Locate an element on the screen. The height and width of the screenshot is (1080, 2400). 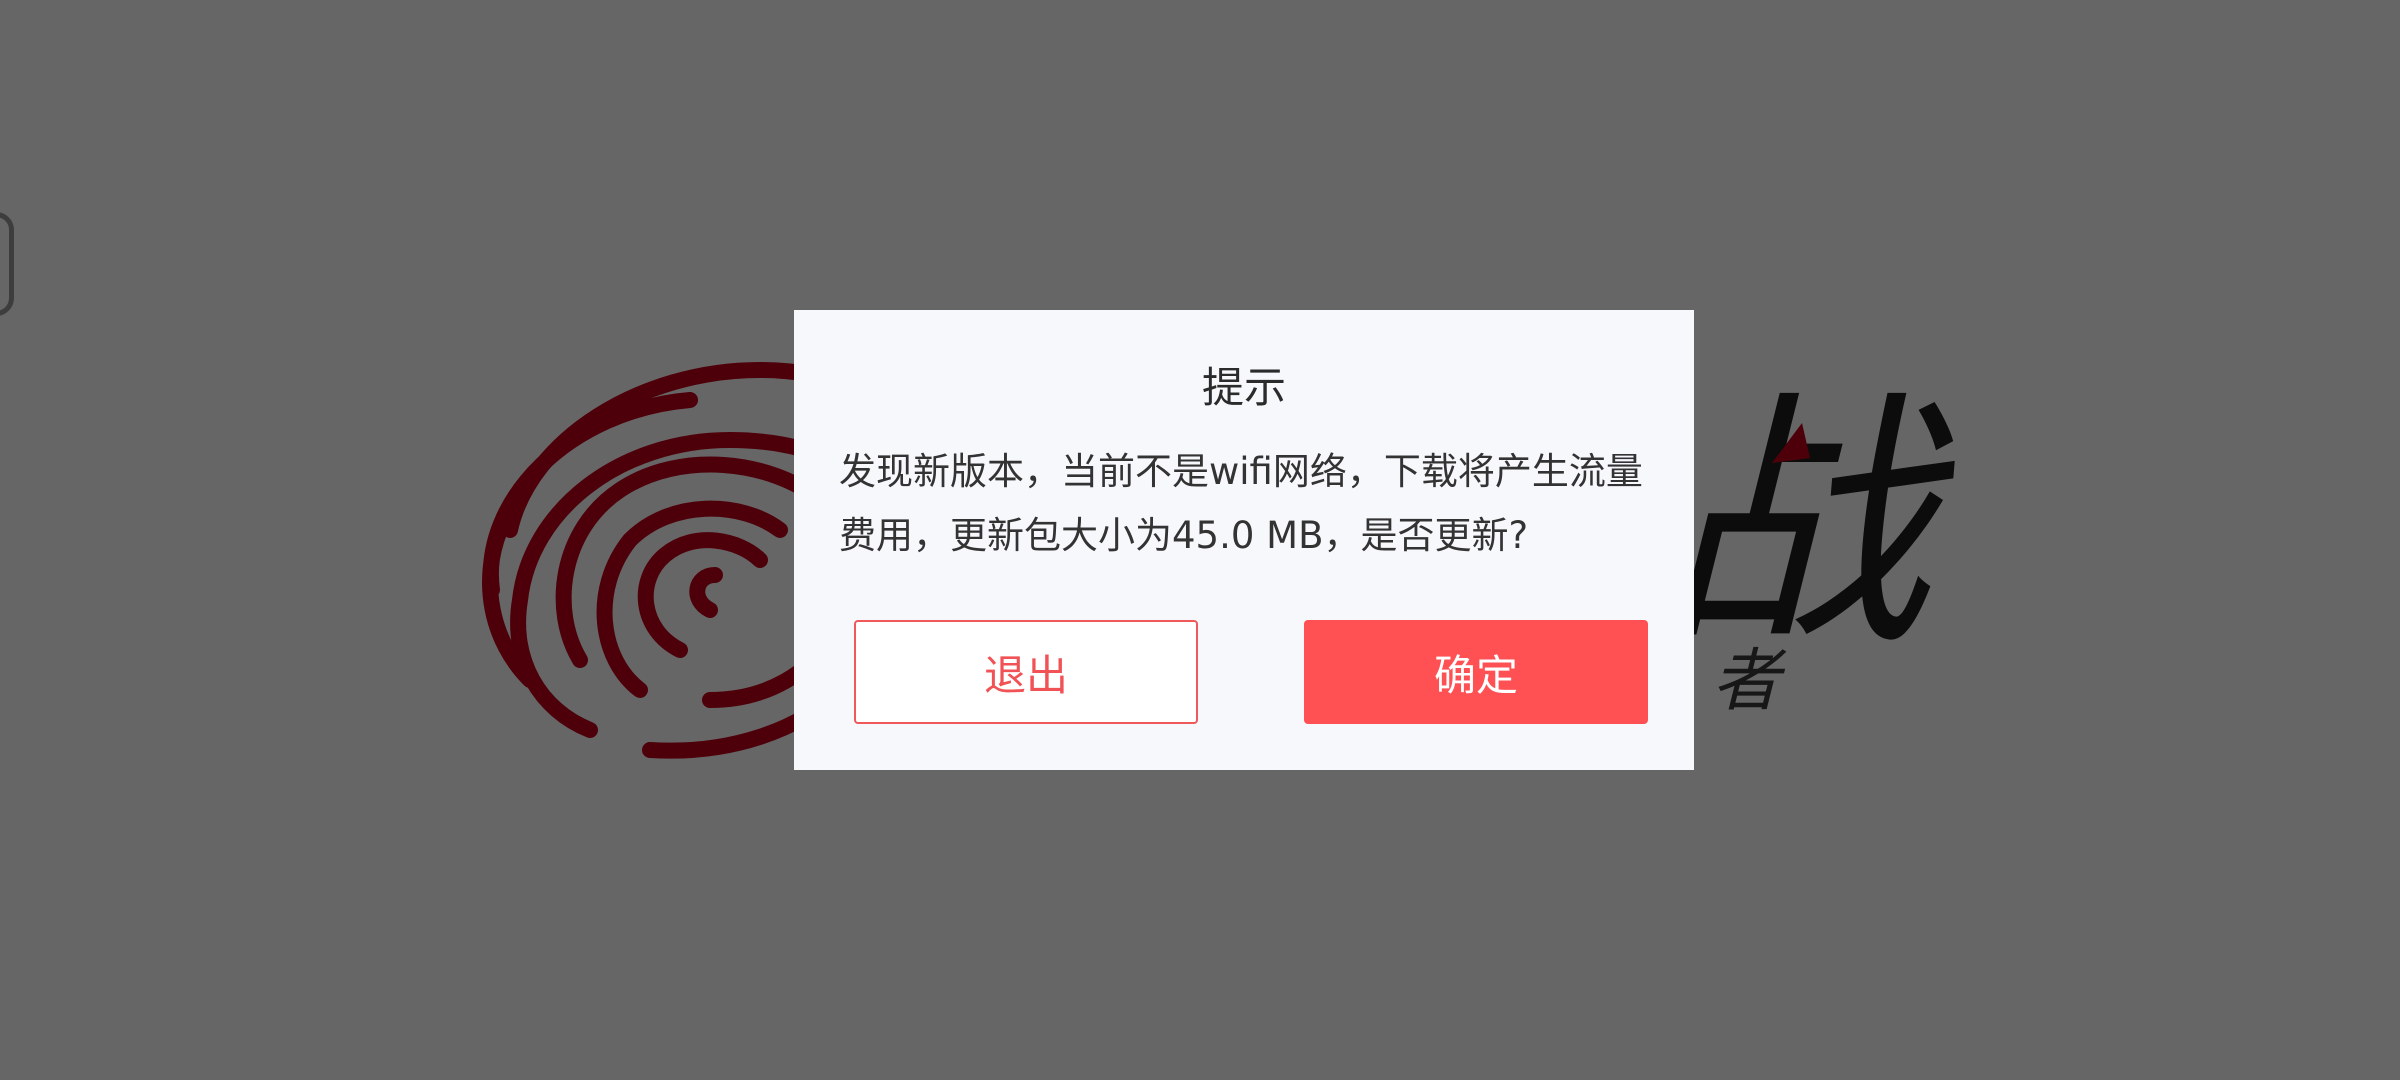
exit-button: 退出 is located at coordinates (1026, 672).